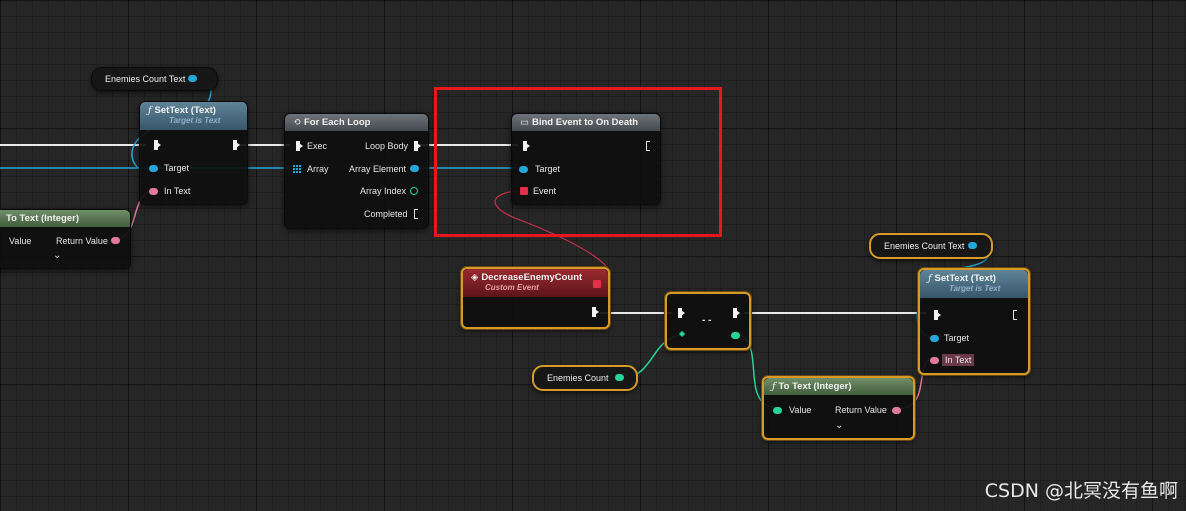 The height and width of the screenshot is (511, 1186). Describe the element at coordinates (318, 169) in the screenshot. I see `array-pin-label: Array` at that location.